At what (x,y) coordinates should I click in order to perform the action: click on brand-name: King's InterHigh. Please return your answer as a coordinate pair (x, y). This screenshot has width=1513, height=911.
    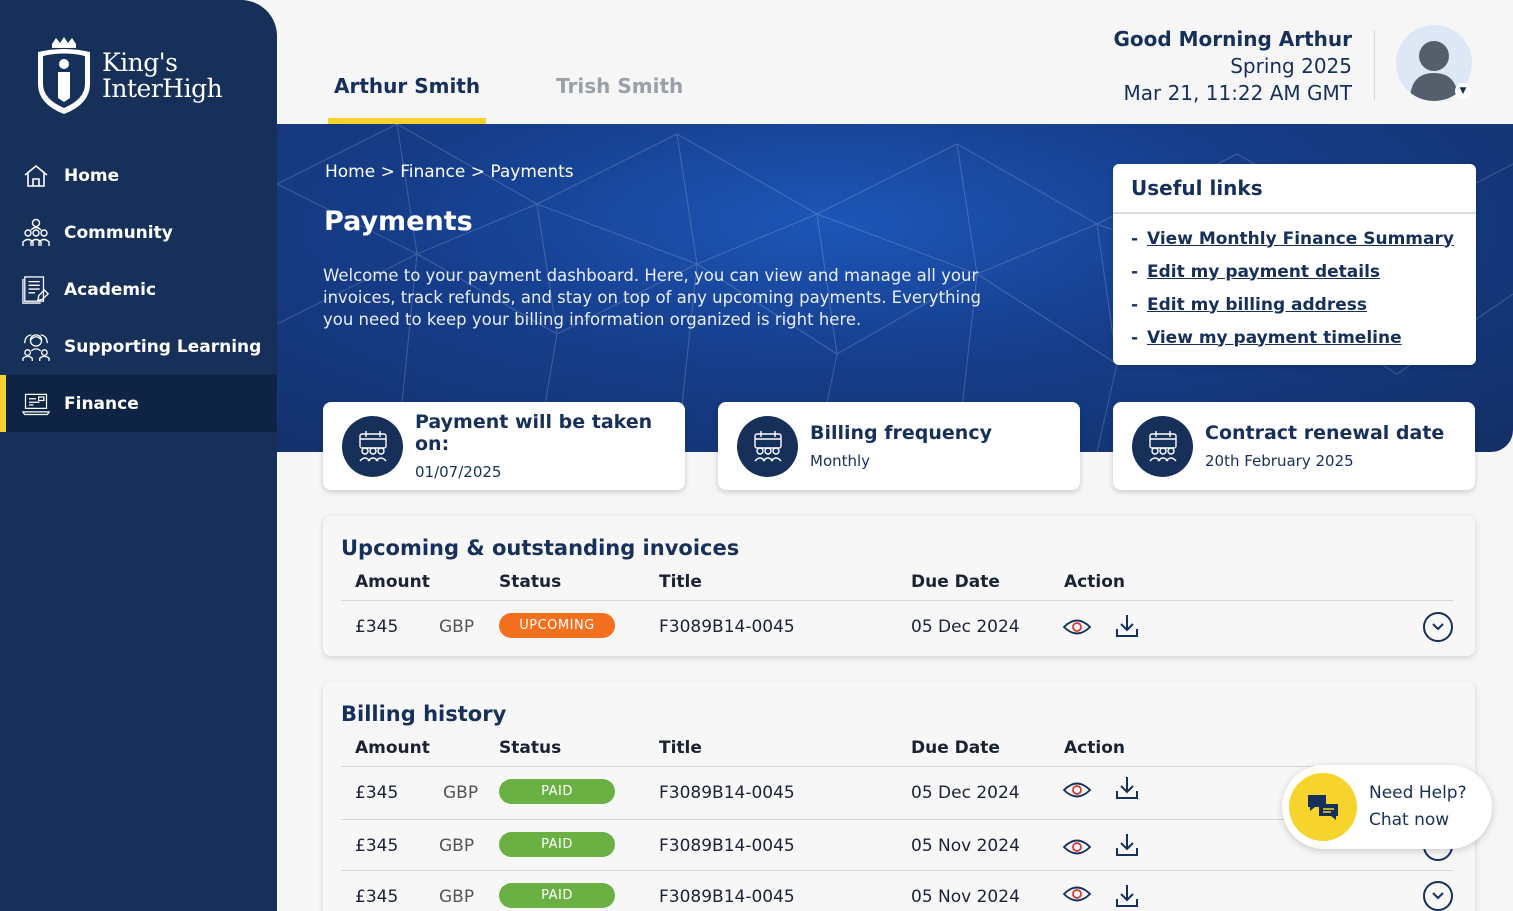
    Looking at the image, I should click on (162, 76).